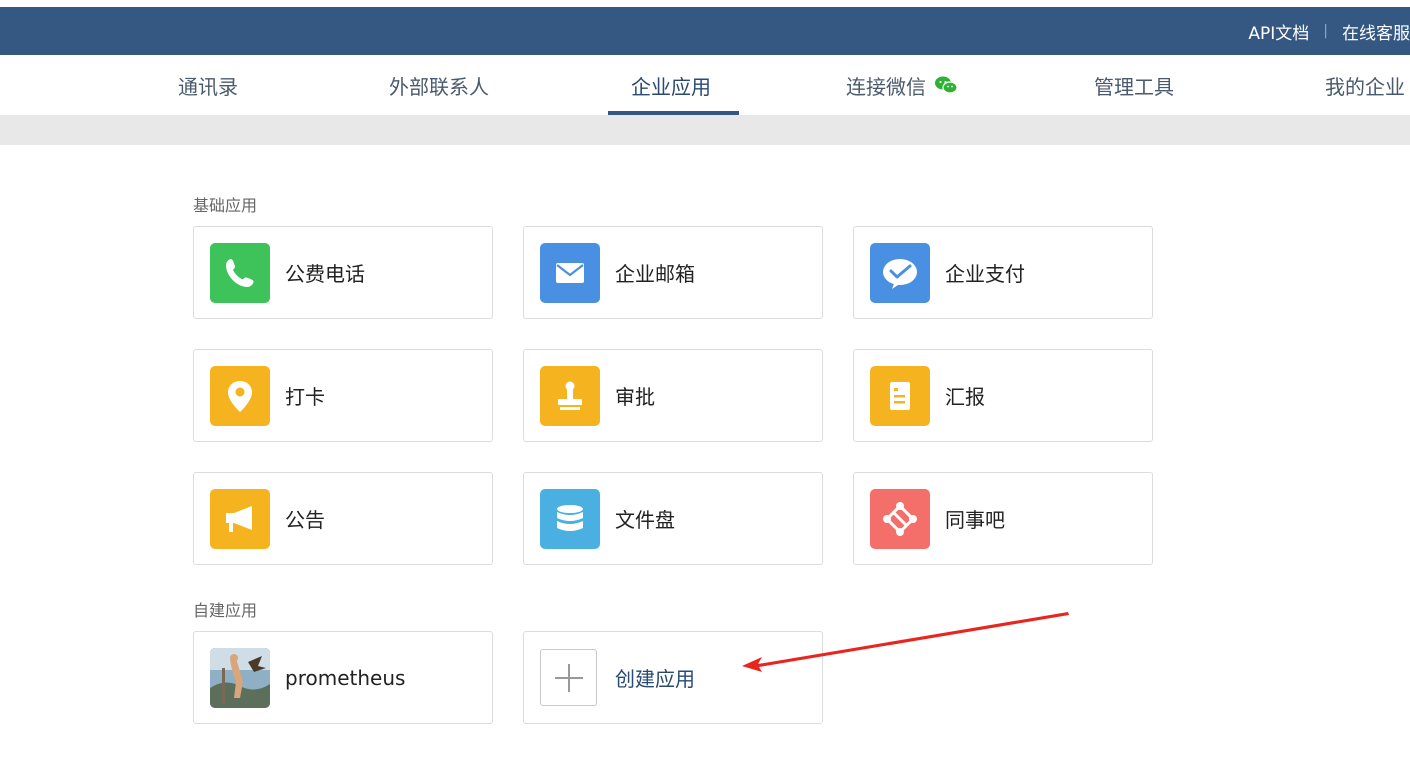 This screenshot has width=1410, height=758. Describe the element at coordinates (645, 520) in the screenshot. I see `app-label: 文件盘` at that location.